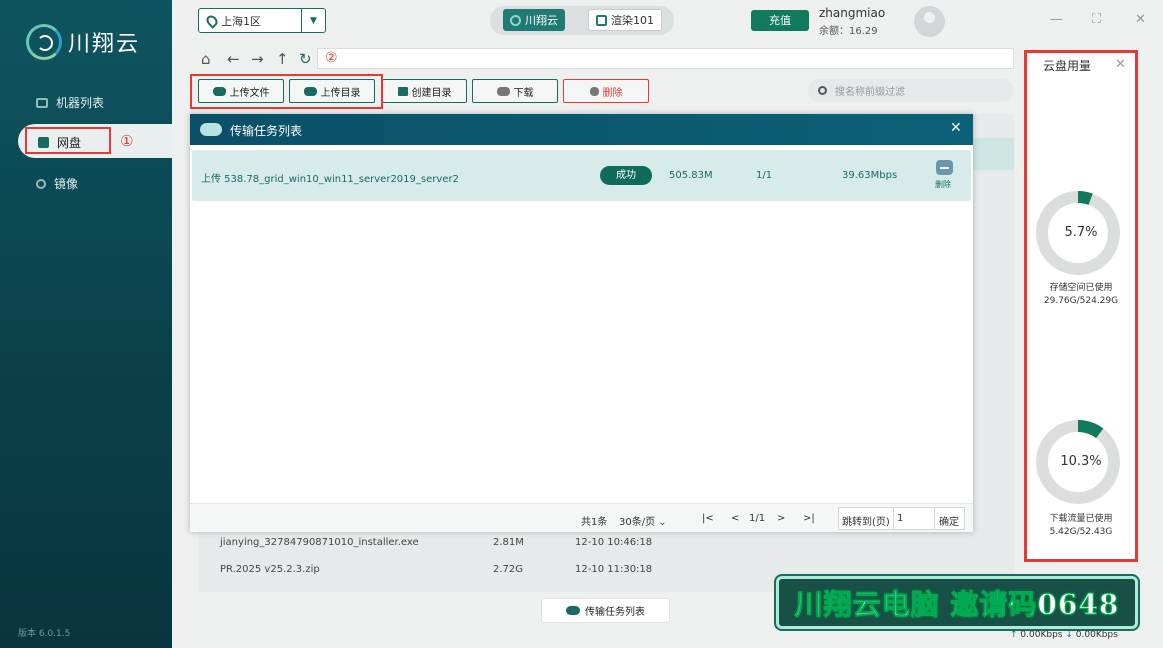  I want to click on annotation-box-upload, so click(286, 91).